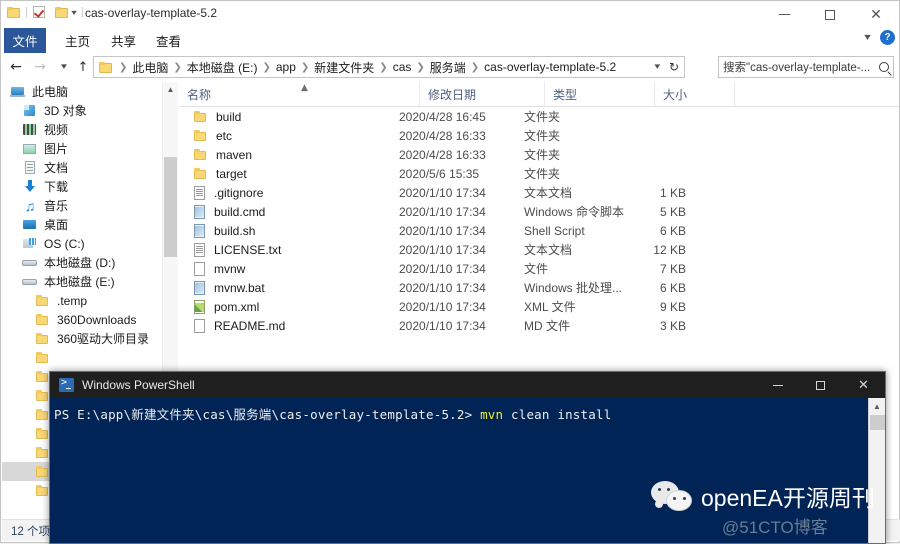 This screenshot has width=900, height=544. I want to click on table-row: LICENSE.txt 2020/1/10 17:34 文本文档 12 KB, so click(539, 249).